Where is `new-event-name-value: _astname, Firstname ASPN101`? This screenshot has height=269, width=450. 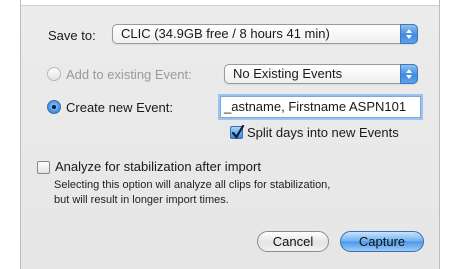
new-event-name-value: _astname, Firstname ASPN101 is located at coordinates (315, 106).